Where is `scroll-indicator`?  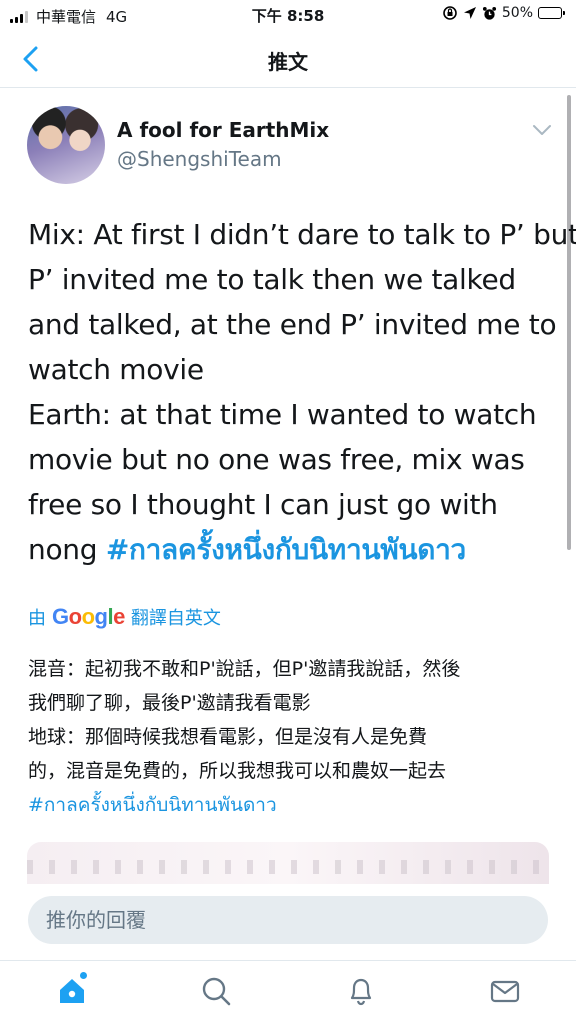 scroll-indicator is located at coordinates (569, 322).